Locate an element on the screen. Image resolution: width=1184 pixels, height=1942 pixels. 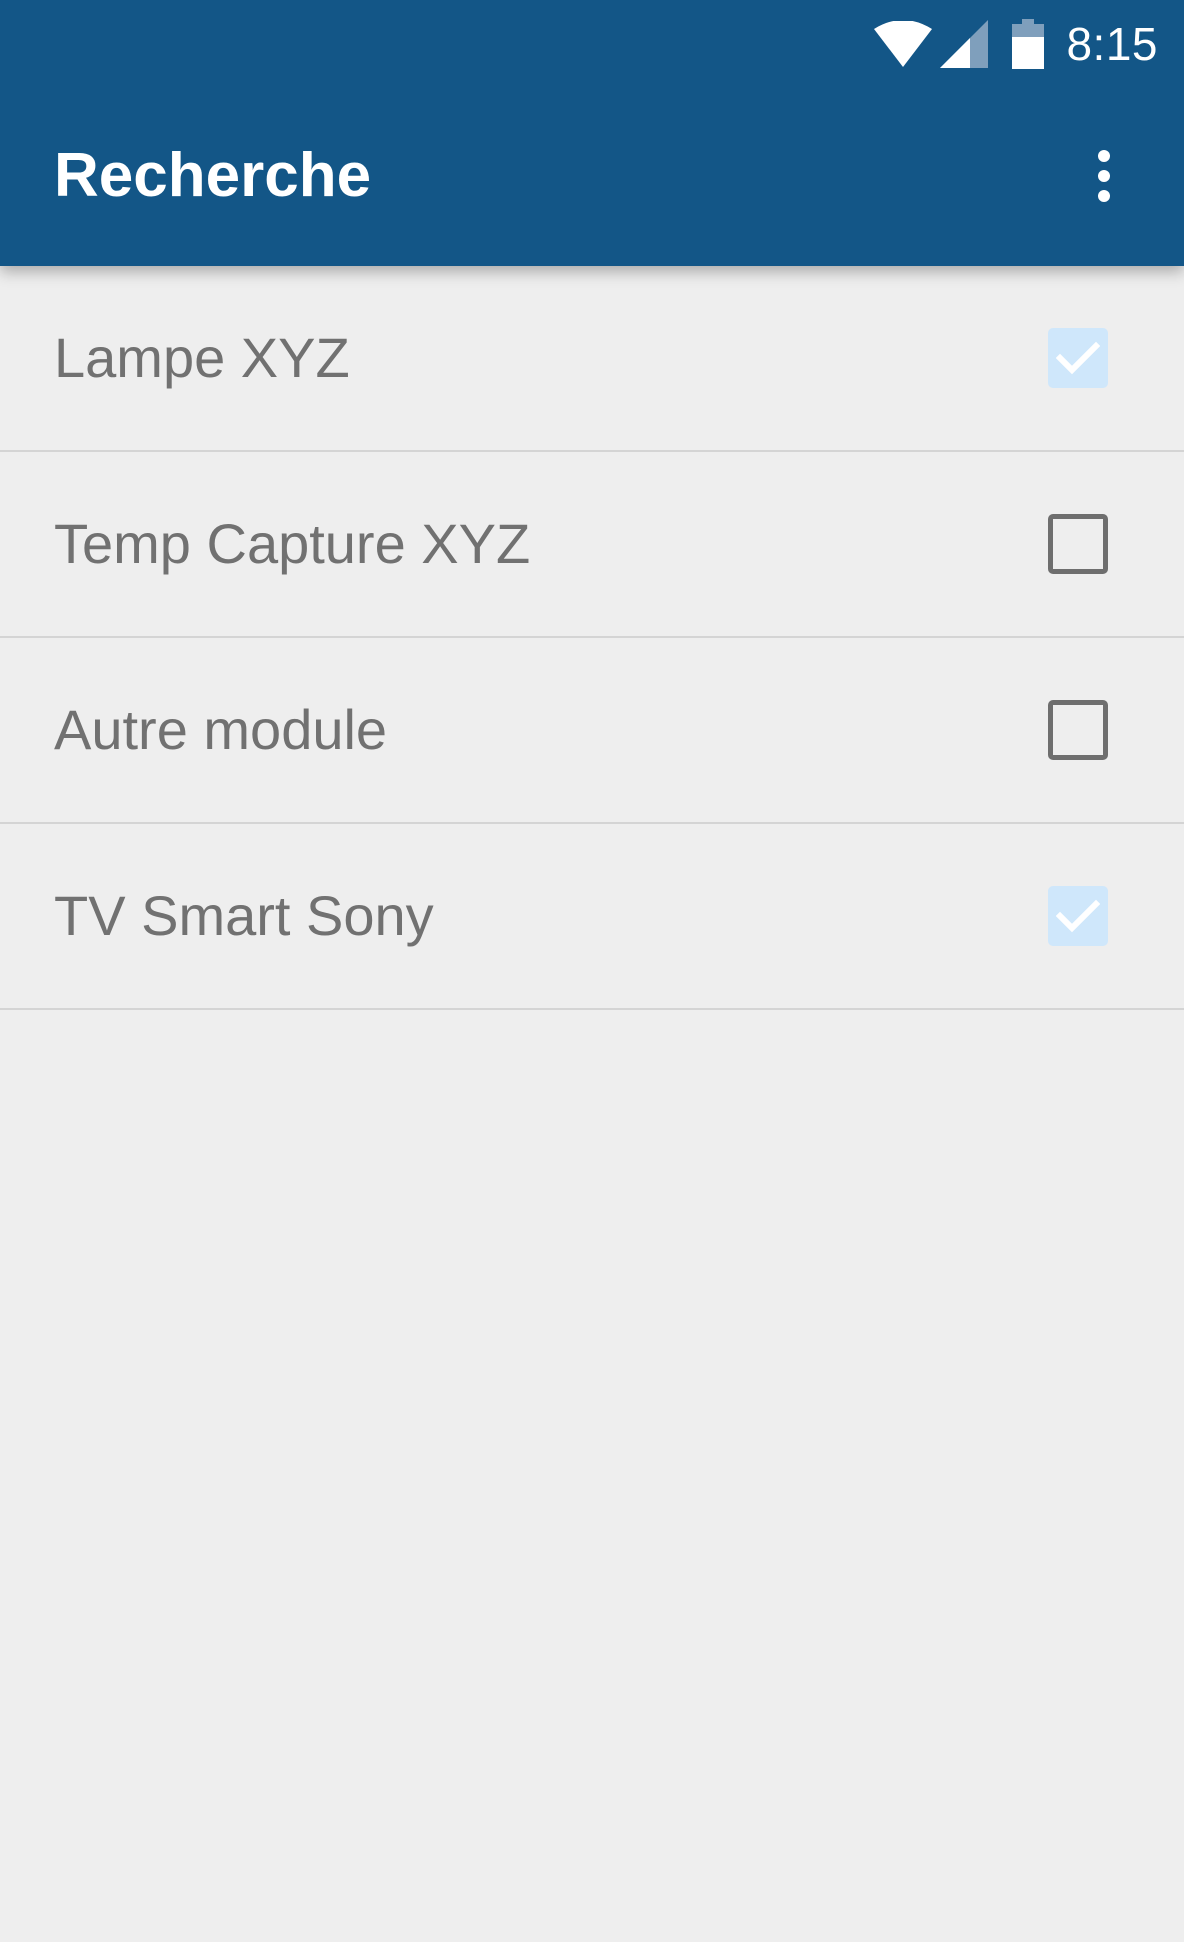
more-vert-icon is located at coordinates (1104, 176).